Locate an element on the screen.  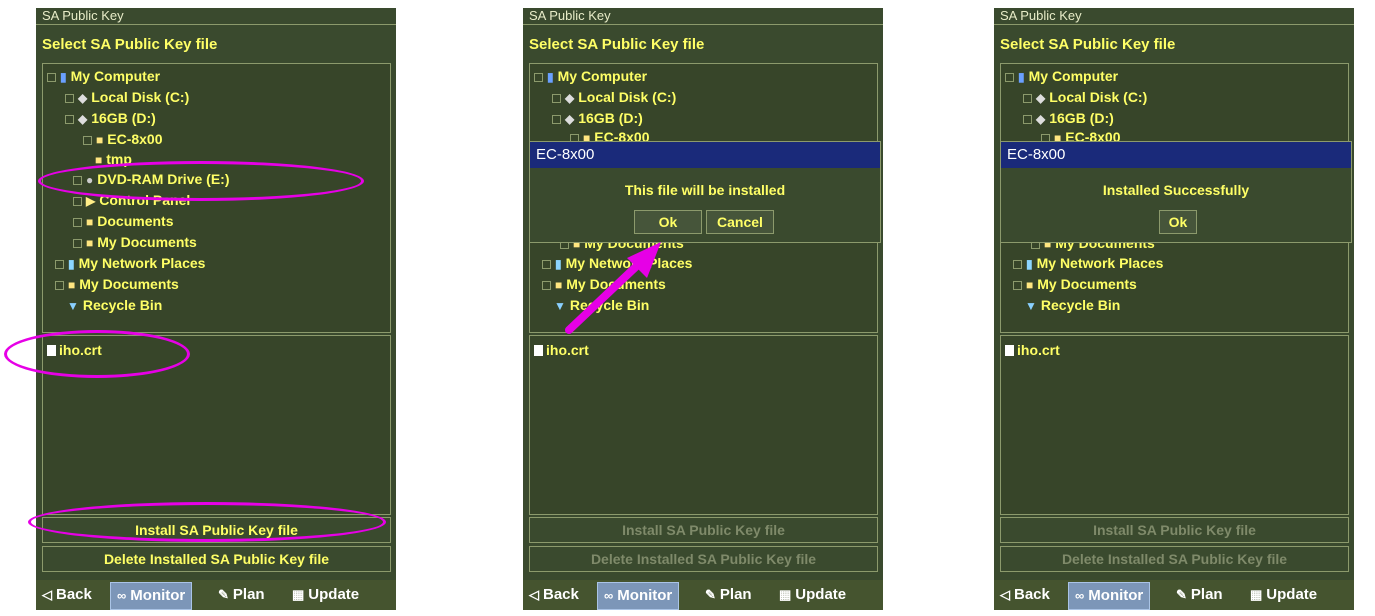
cancel-button: Cancel is located at coordinates (740, 222).